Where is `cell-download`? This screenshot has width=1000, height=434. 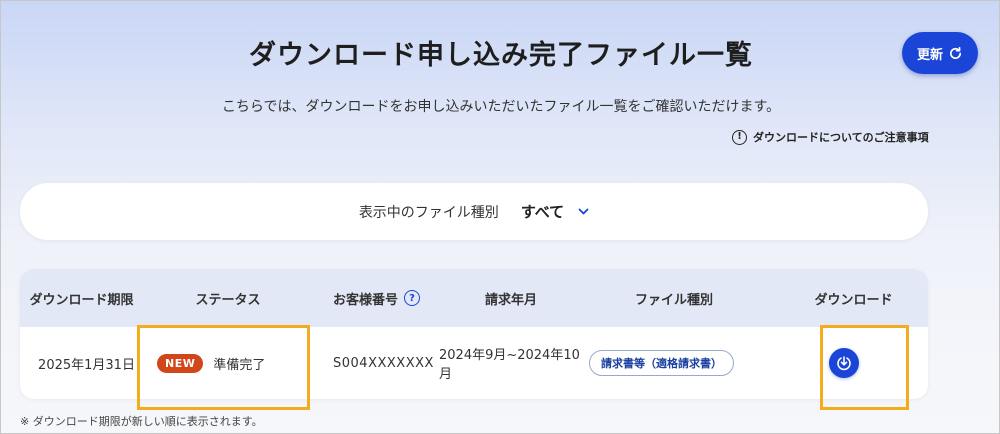 cell-download is located at coordinates (843, 363).